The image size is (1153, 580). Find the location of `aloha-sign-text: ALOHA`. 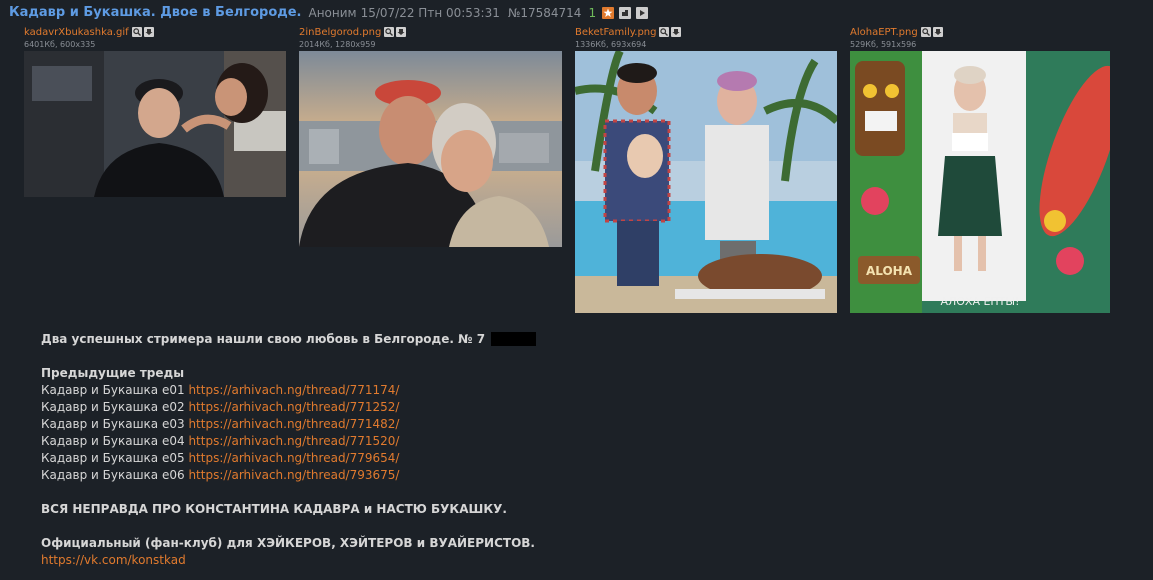

aloha-sign-text: ALOHA is located at coordinates (889, 271).